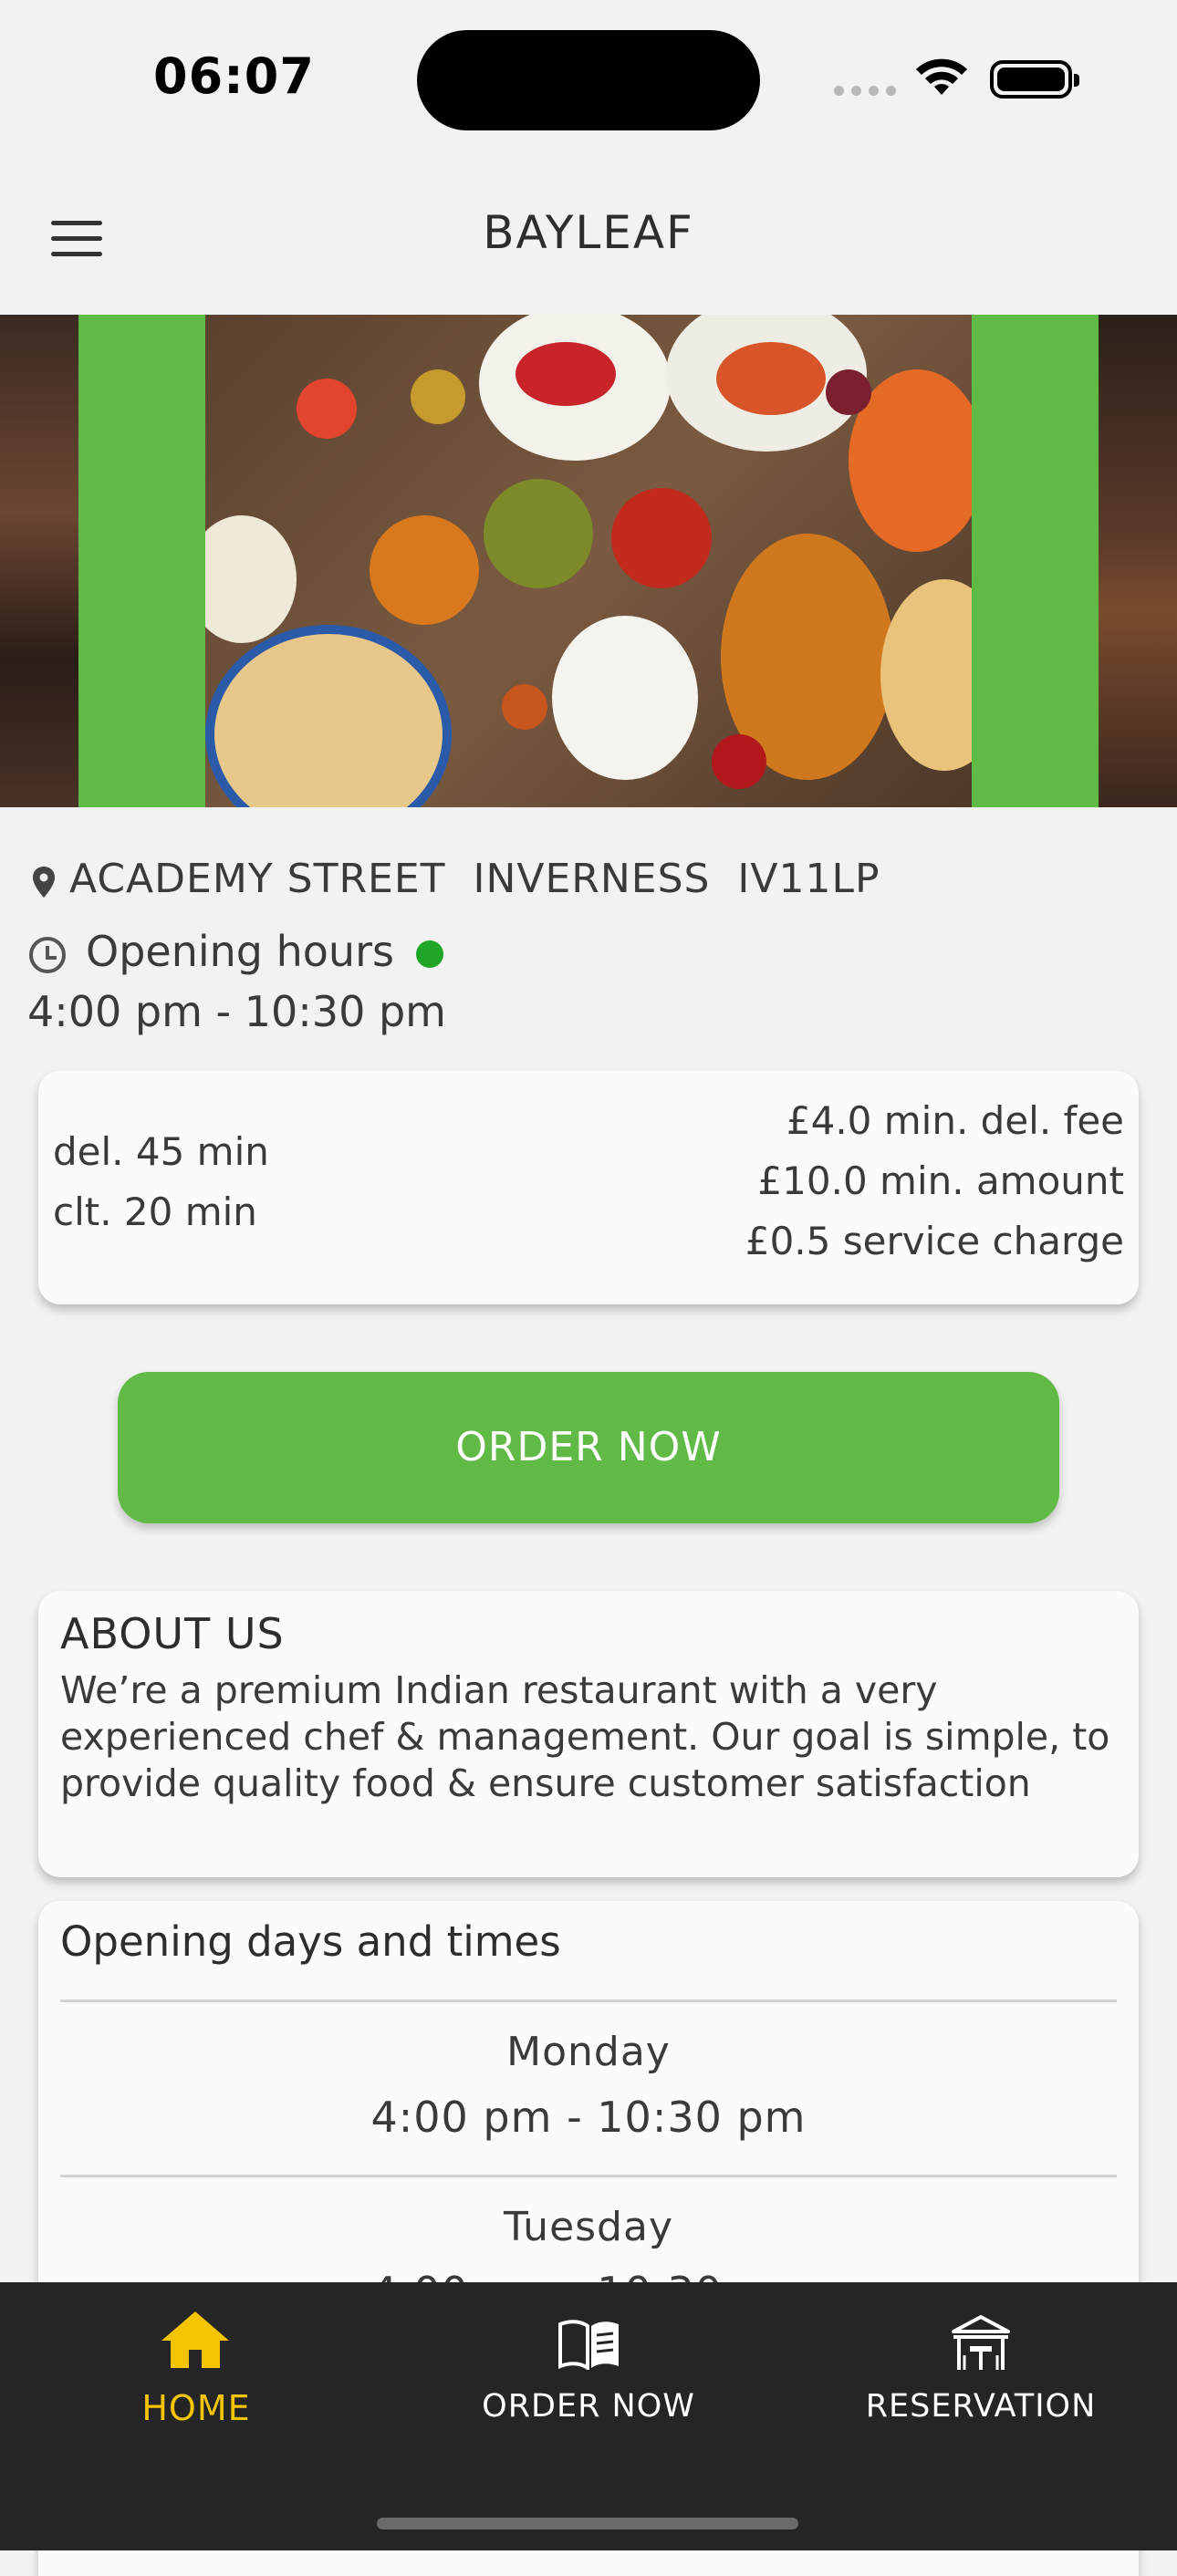 This screenshot has height=2576, width=1177. What do you see at coordinates (941, 1180) in the screenshot?
I see `min-order-amount: £10.0 min. amount` at bounding box center [941, 1180].